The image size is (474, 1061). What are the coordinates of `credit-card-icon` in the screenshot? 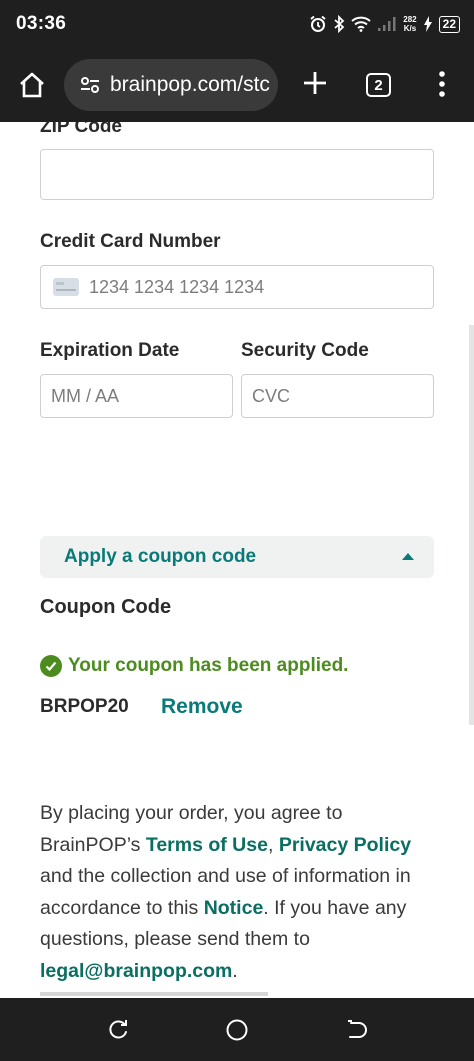 It's located at (66, 287).